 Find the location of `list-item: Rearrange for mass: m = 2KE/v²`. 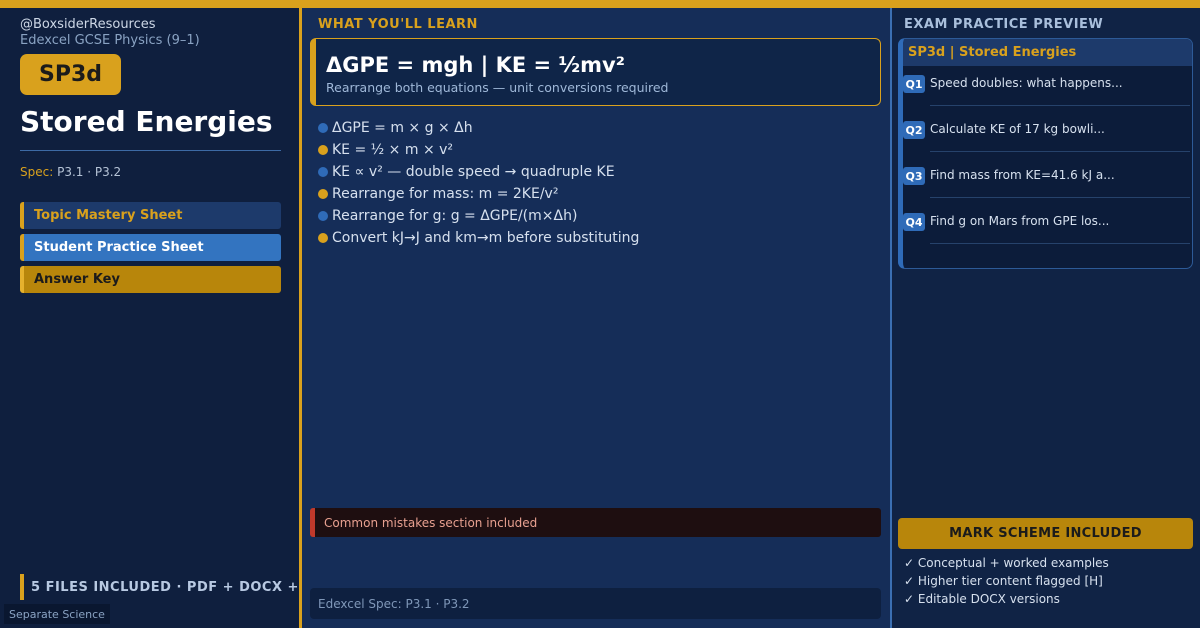

list-item: Rearrange for mass: m = 2KE/v² is located at coordinates (478, 194).